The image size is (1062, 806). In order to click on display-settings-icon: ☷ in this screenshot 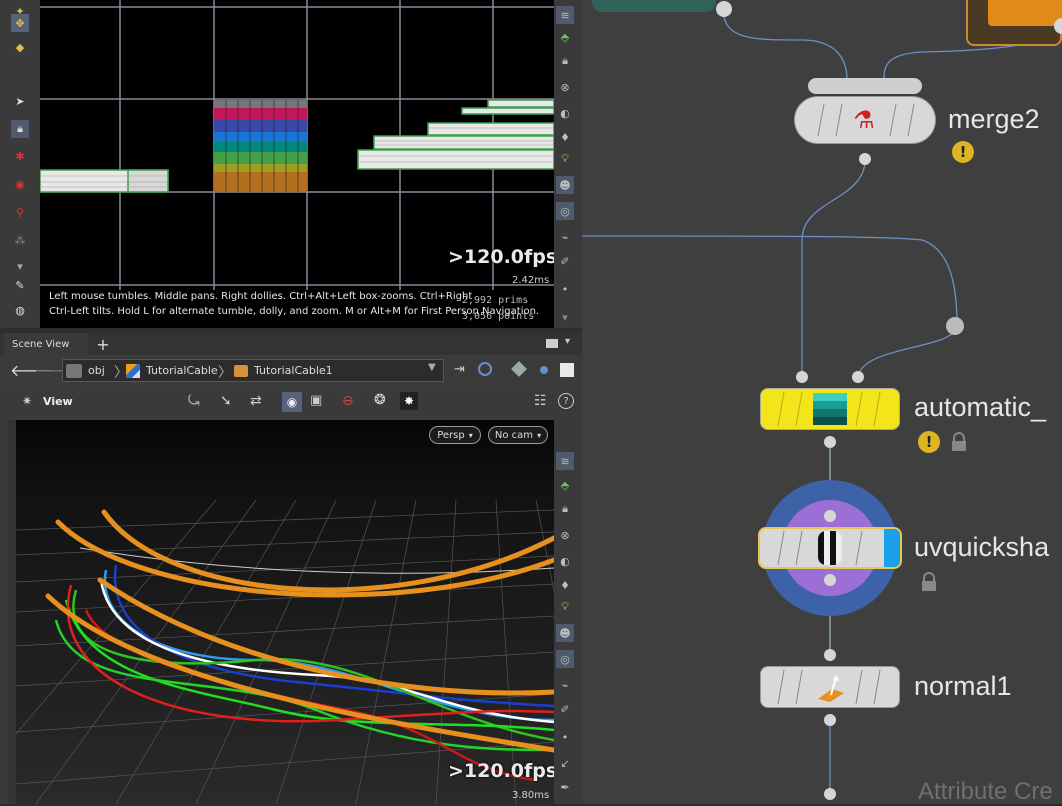, I will do `click(540, 401)`.